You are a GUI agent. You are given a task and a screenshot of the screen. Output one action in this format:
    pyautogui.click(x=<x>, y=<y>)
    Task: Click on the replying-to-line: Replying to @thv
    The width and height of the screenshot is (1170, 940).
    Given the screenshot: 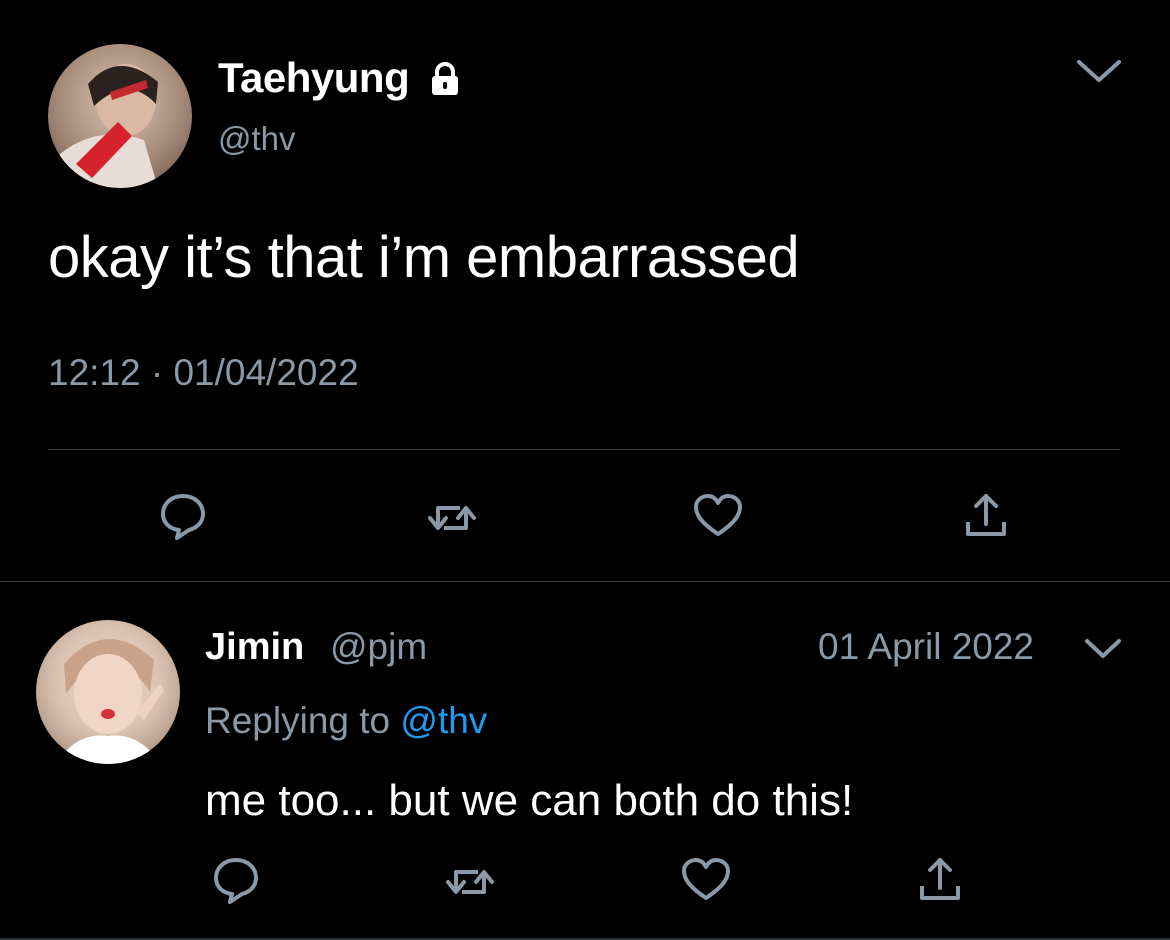 What is the action you would take?
    pyautogui.click(x=346, y=721)
    